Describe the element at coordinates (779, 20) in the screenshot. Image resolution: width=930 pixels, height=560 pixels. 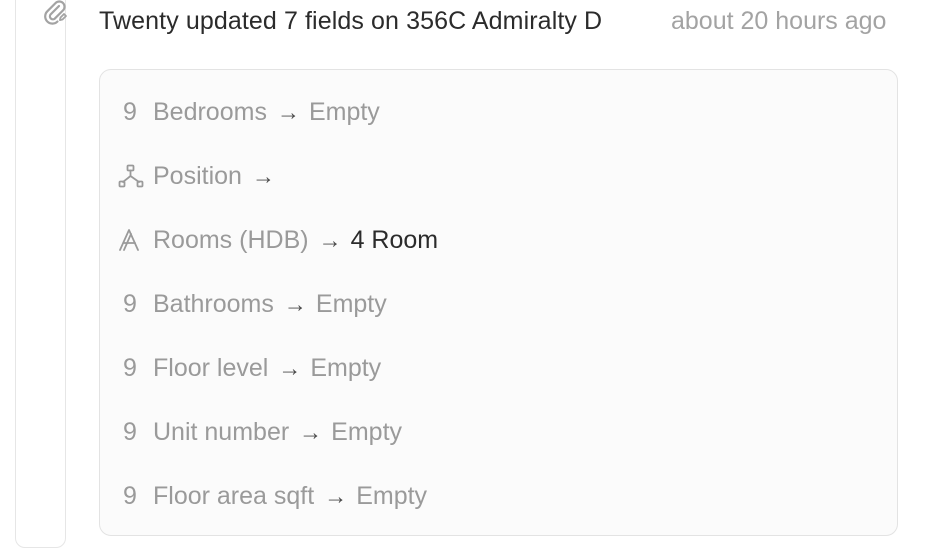
I see `activity-timestamp: about 20 hours ago` at that location.